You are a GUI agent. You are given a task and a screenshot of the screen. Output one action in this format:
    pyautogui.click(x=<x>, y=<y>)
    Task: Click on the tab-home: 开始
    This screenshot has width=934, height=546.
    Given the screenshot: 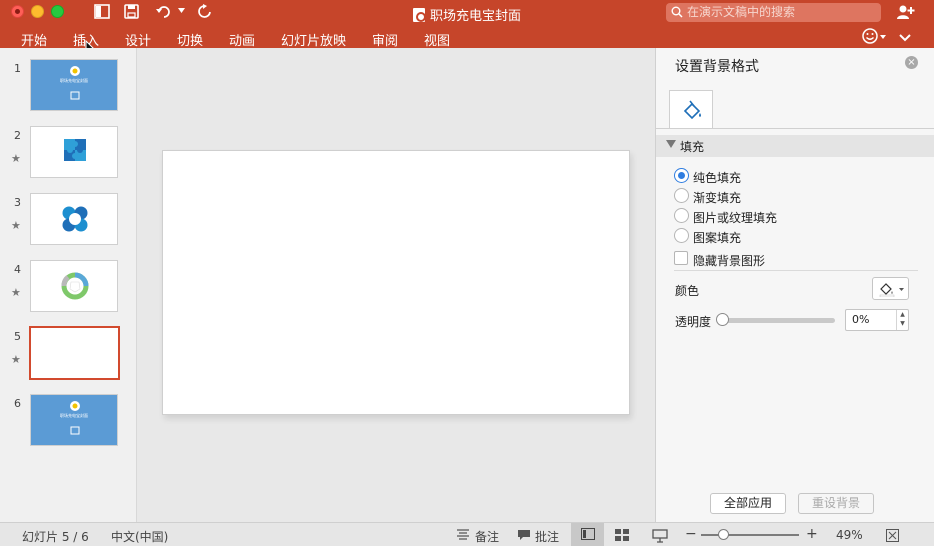 What is the action you would take?
    pyautogui.click(x=34, y=39)
    